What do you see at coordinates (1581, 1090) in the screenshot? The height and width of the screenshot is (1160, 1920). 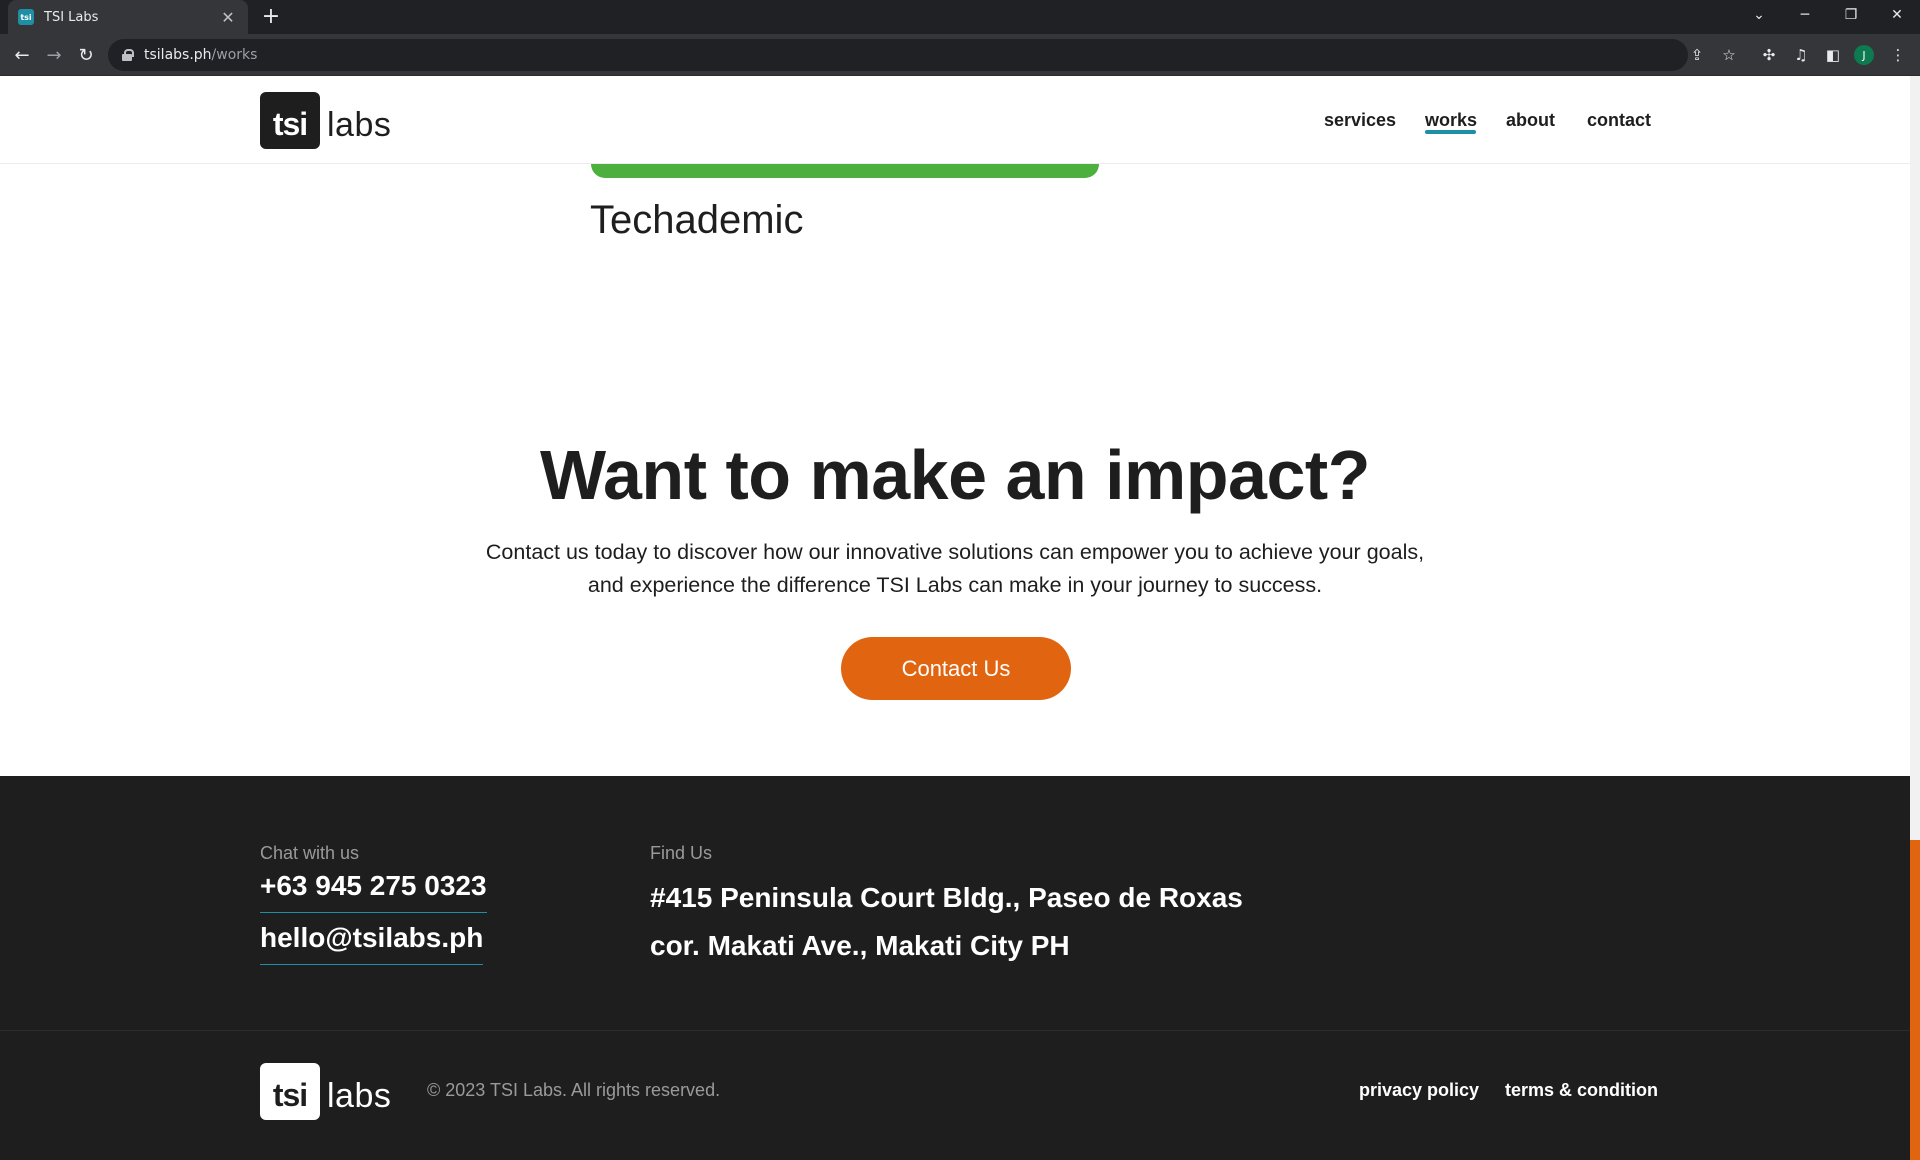 I see `terms-condition-link: terms & condition` at bounding box center [1581, 1090].